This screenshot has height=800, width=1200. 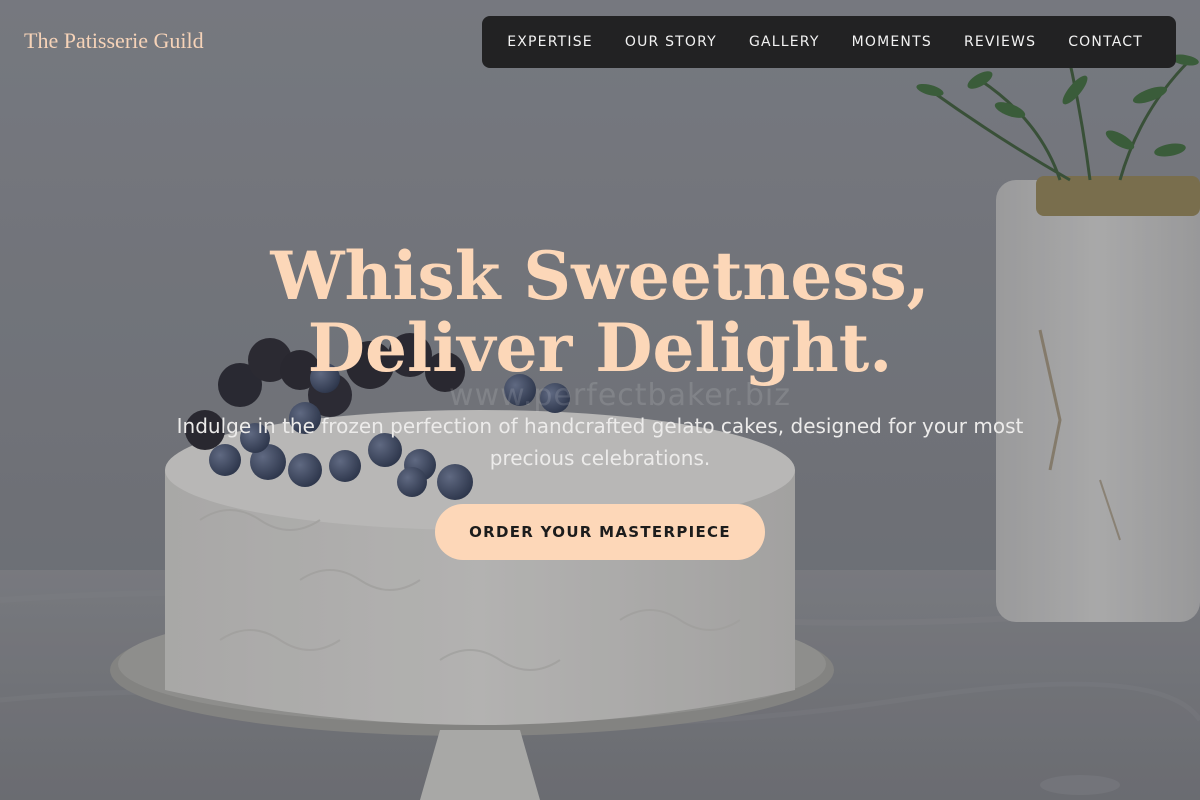 I want to click on nav-link-gallery: GALLERY, so click(x=784, y=42).